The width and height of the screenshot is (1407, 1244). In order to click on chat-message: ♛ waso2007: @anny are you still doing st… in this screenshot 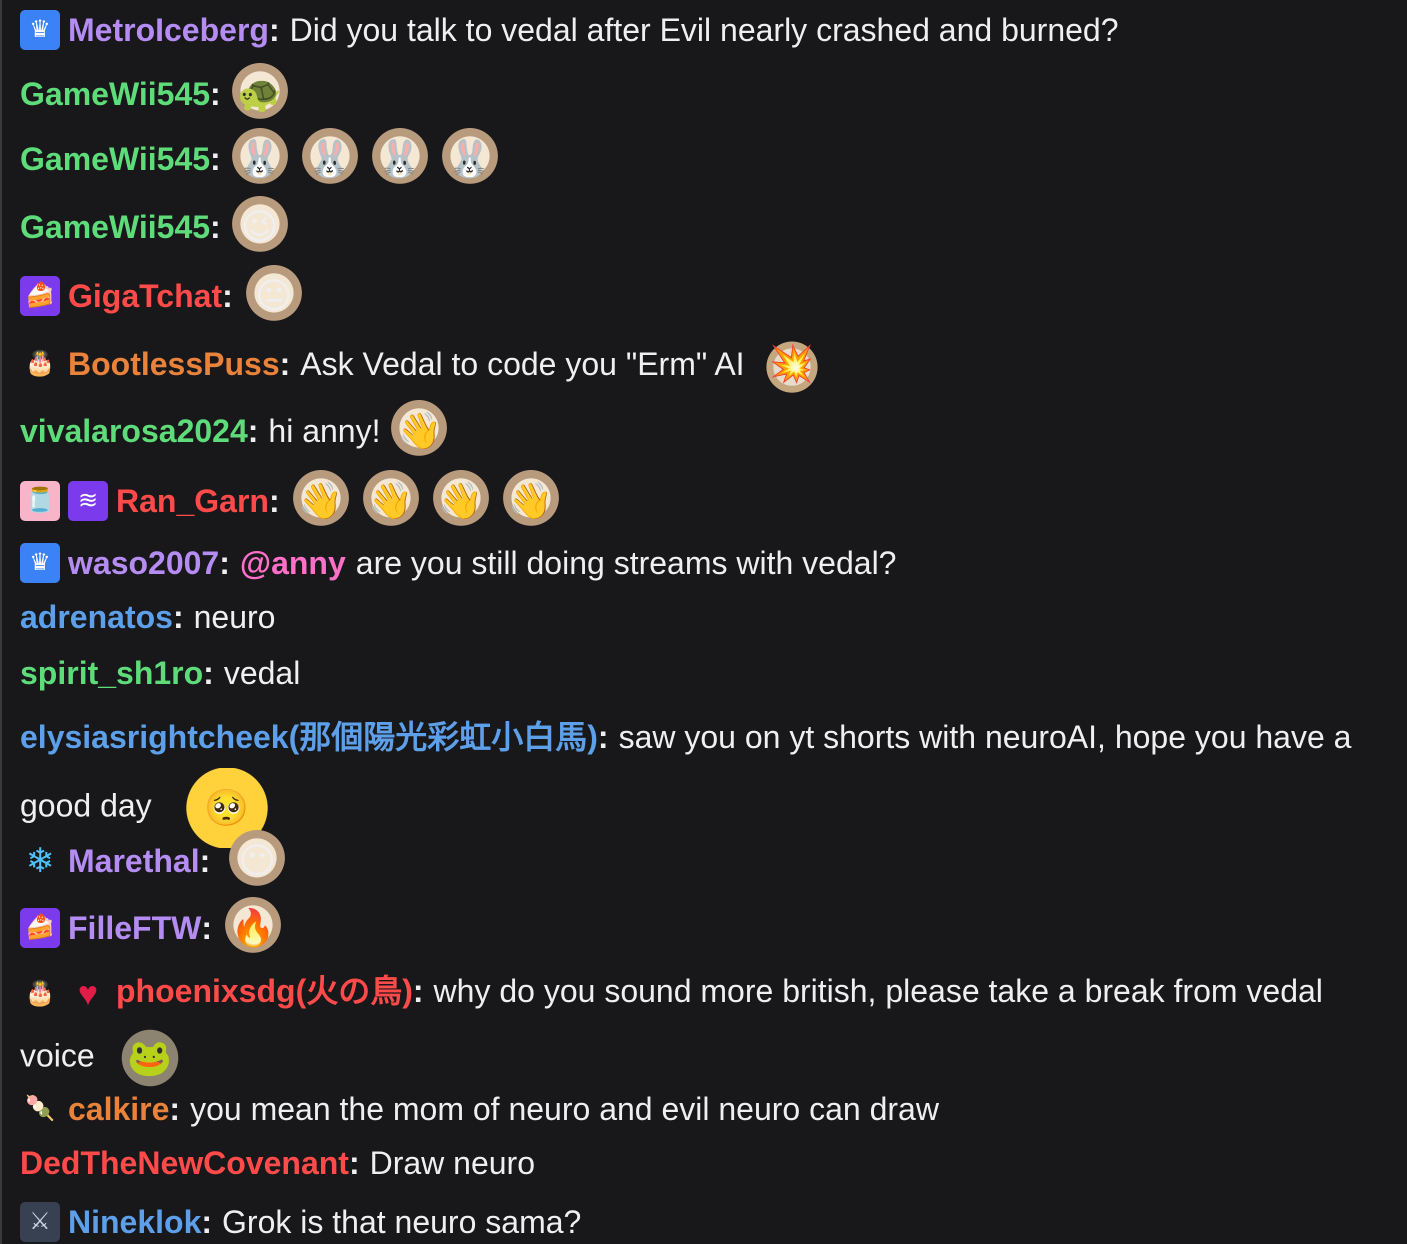, I will do `click(707, 563)`.